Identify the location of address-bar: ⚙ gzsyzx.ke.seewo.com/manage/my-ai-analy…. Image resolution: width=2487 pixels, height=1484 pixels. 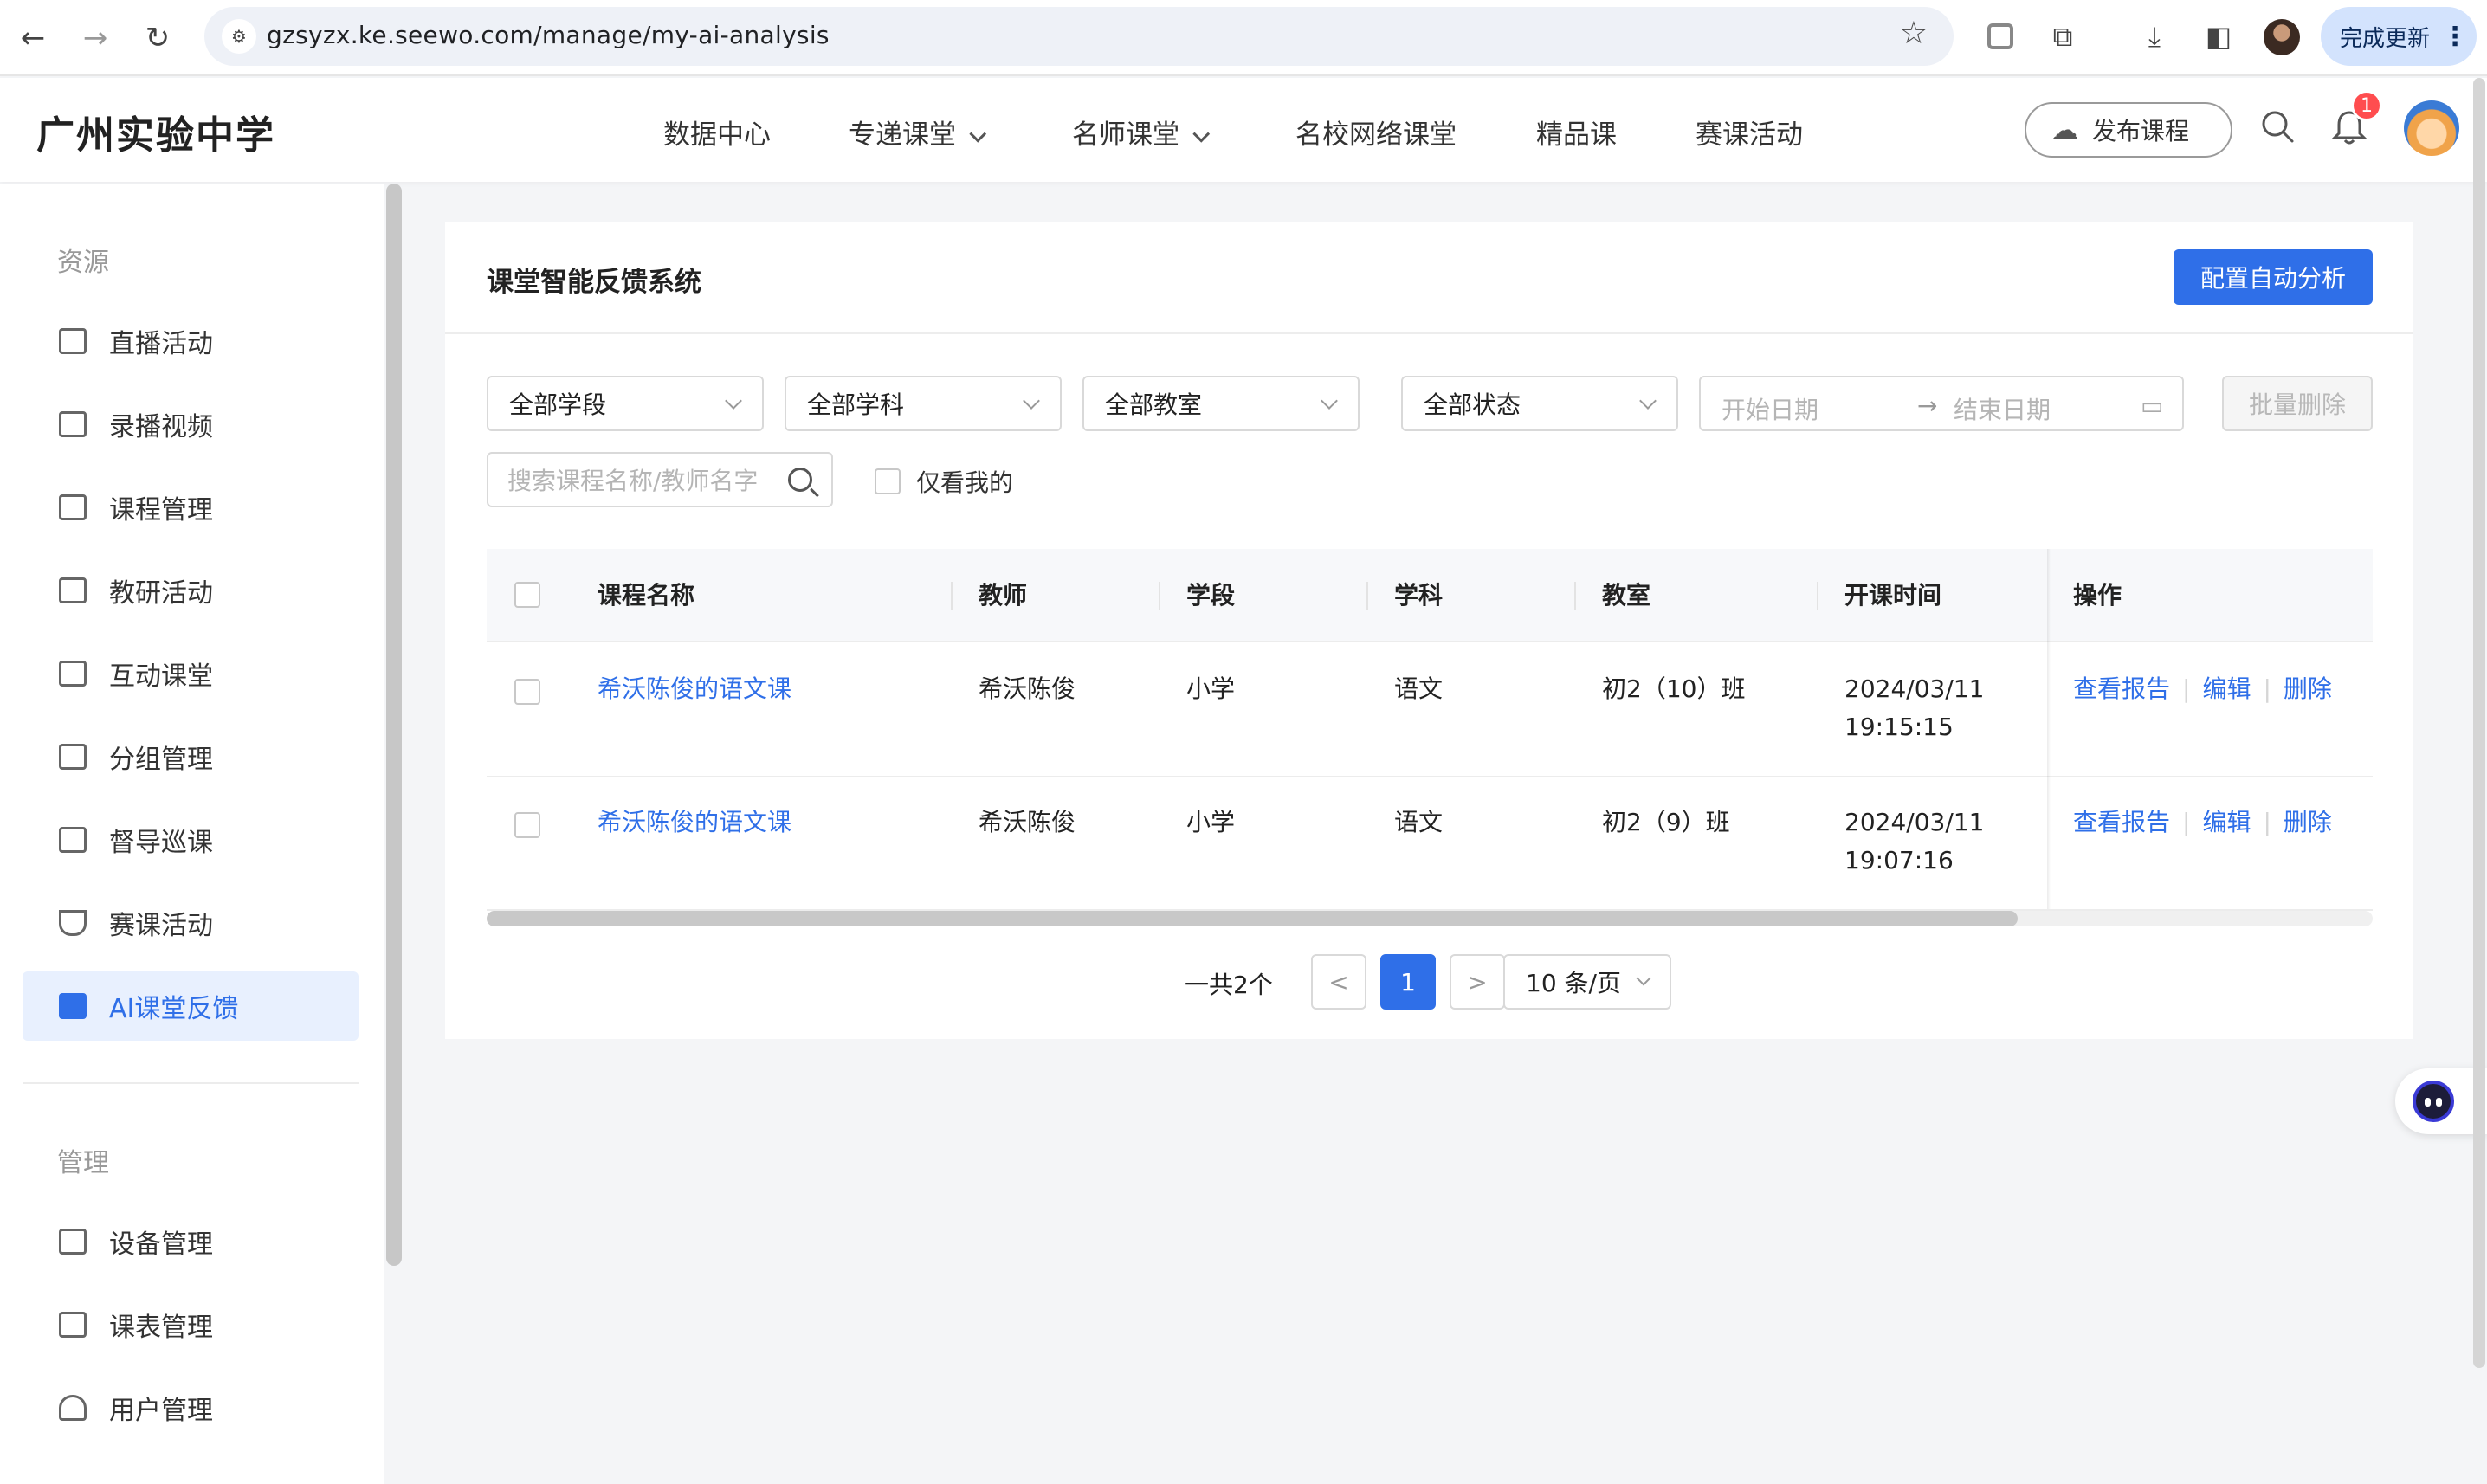
(1079, 36).